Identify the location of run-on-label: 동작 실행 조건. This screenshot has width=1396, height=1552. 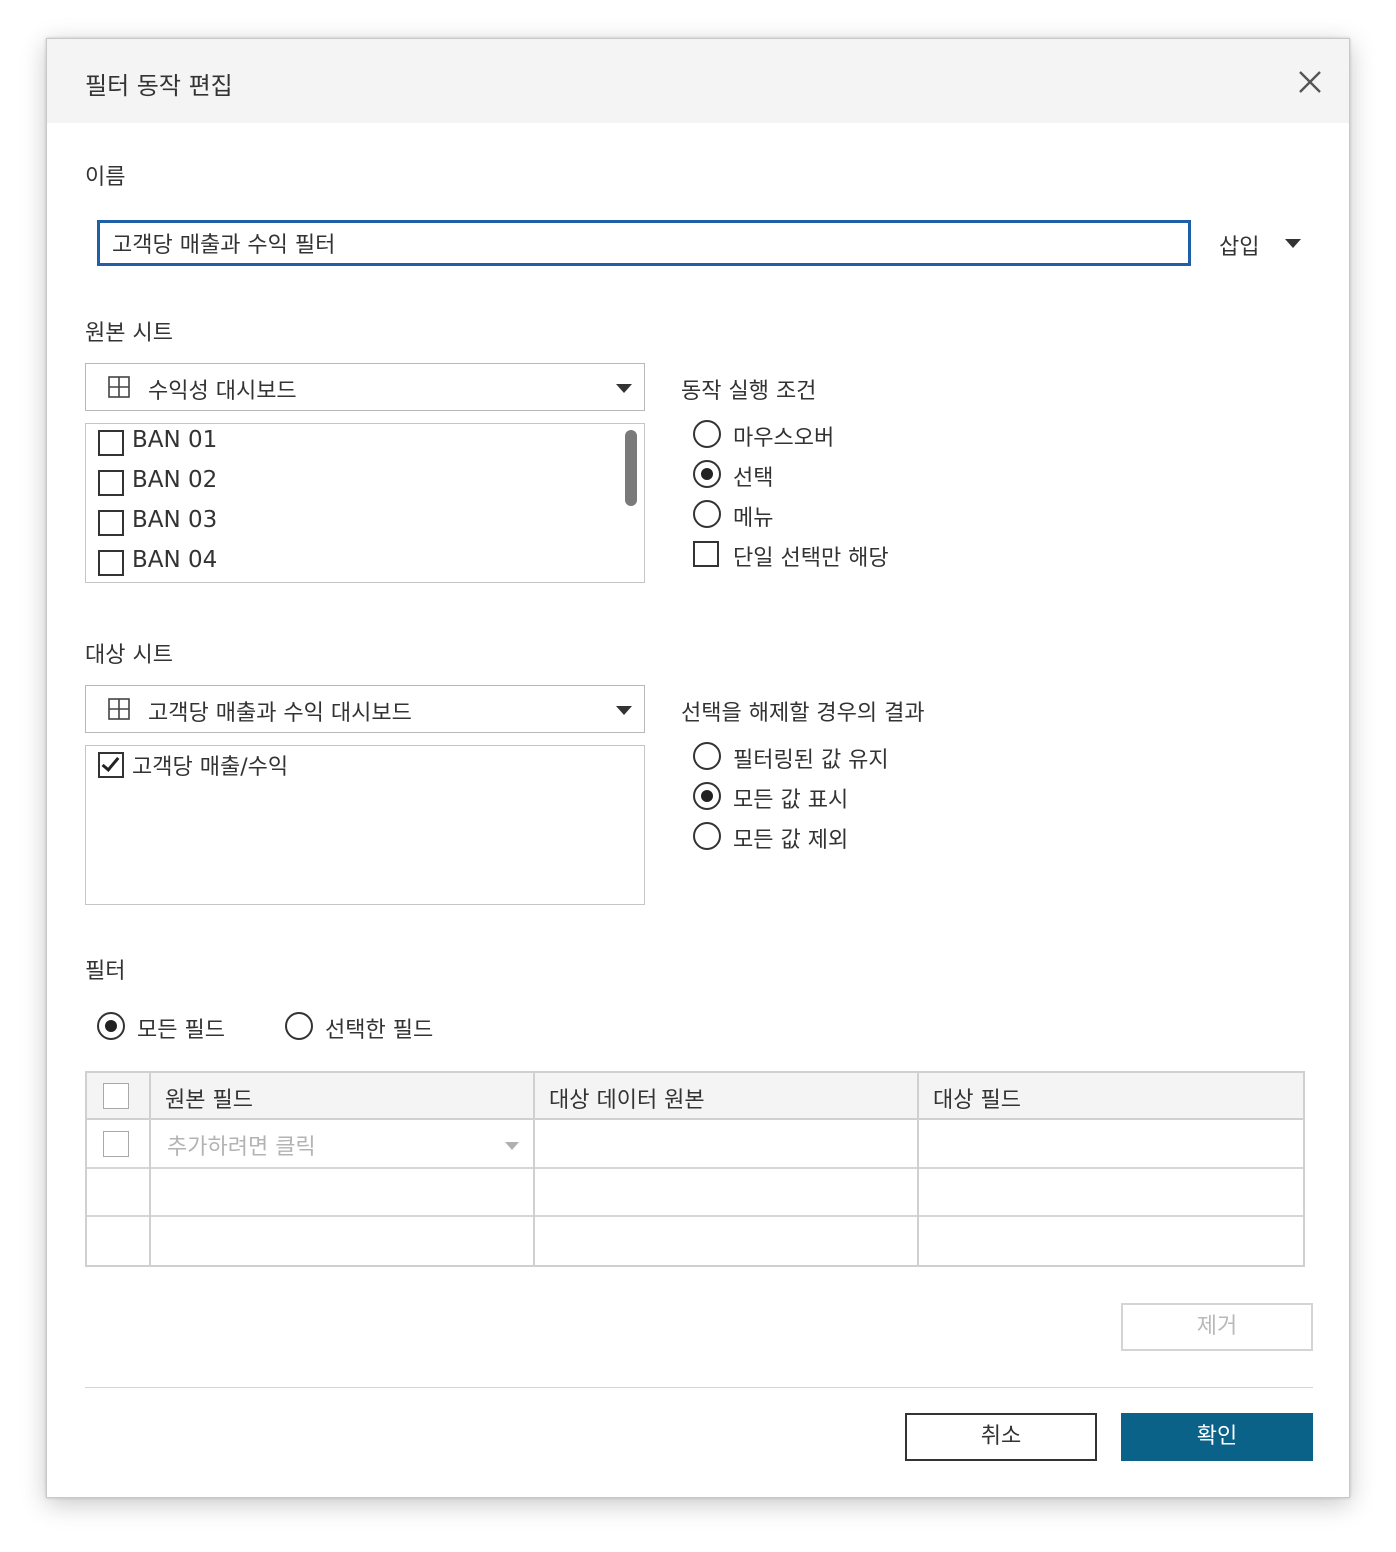
(749, 391).